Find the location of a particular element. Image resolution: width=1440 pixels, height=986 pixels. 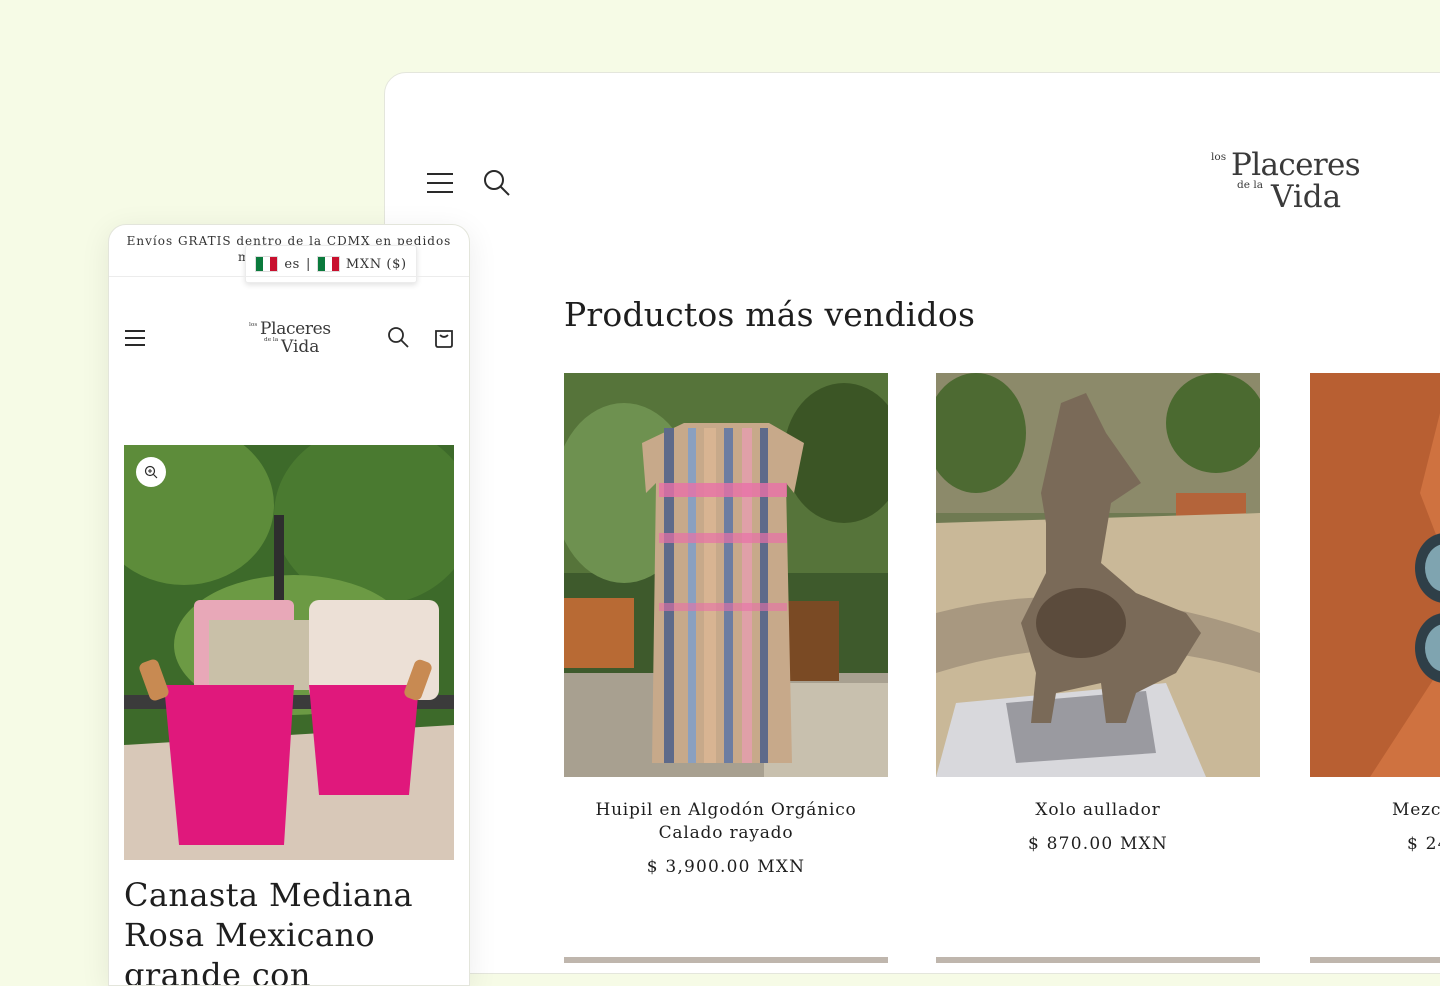

product-image-mezcal is located at coordinates (1375, 575).